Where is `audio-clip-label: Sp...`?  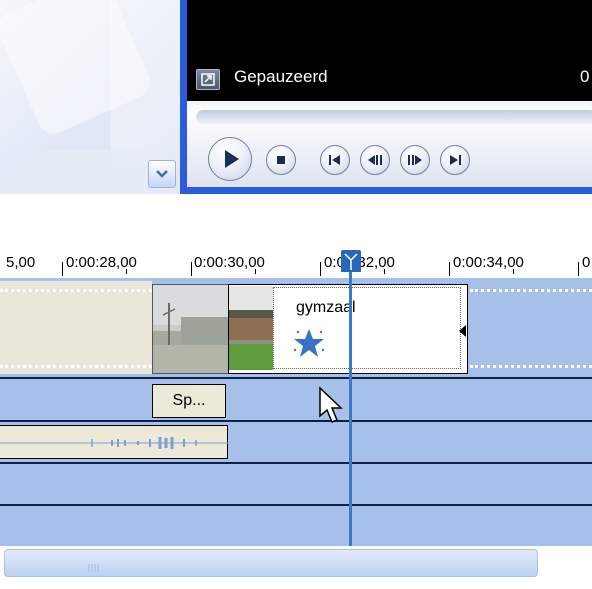
audio-clip-label: Sp... is located at coordinates (189, 401).